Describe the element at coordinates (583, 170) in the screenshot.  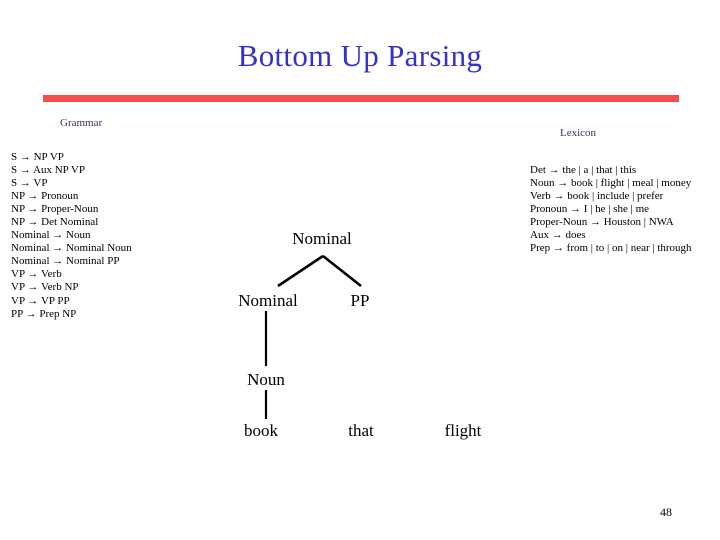
I see `lexicon-rule: Det → the | a | that | this` at that location.